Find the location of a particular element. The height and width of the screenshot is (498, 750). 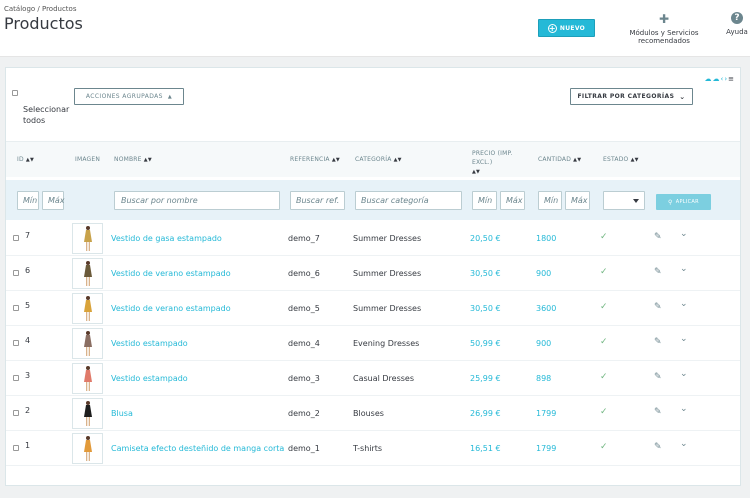

select-all: Seleccionar todos is located at coordinates (40, 108).